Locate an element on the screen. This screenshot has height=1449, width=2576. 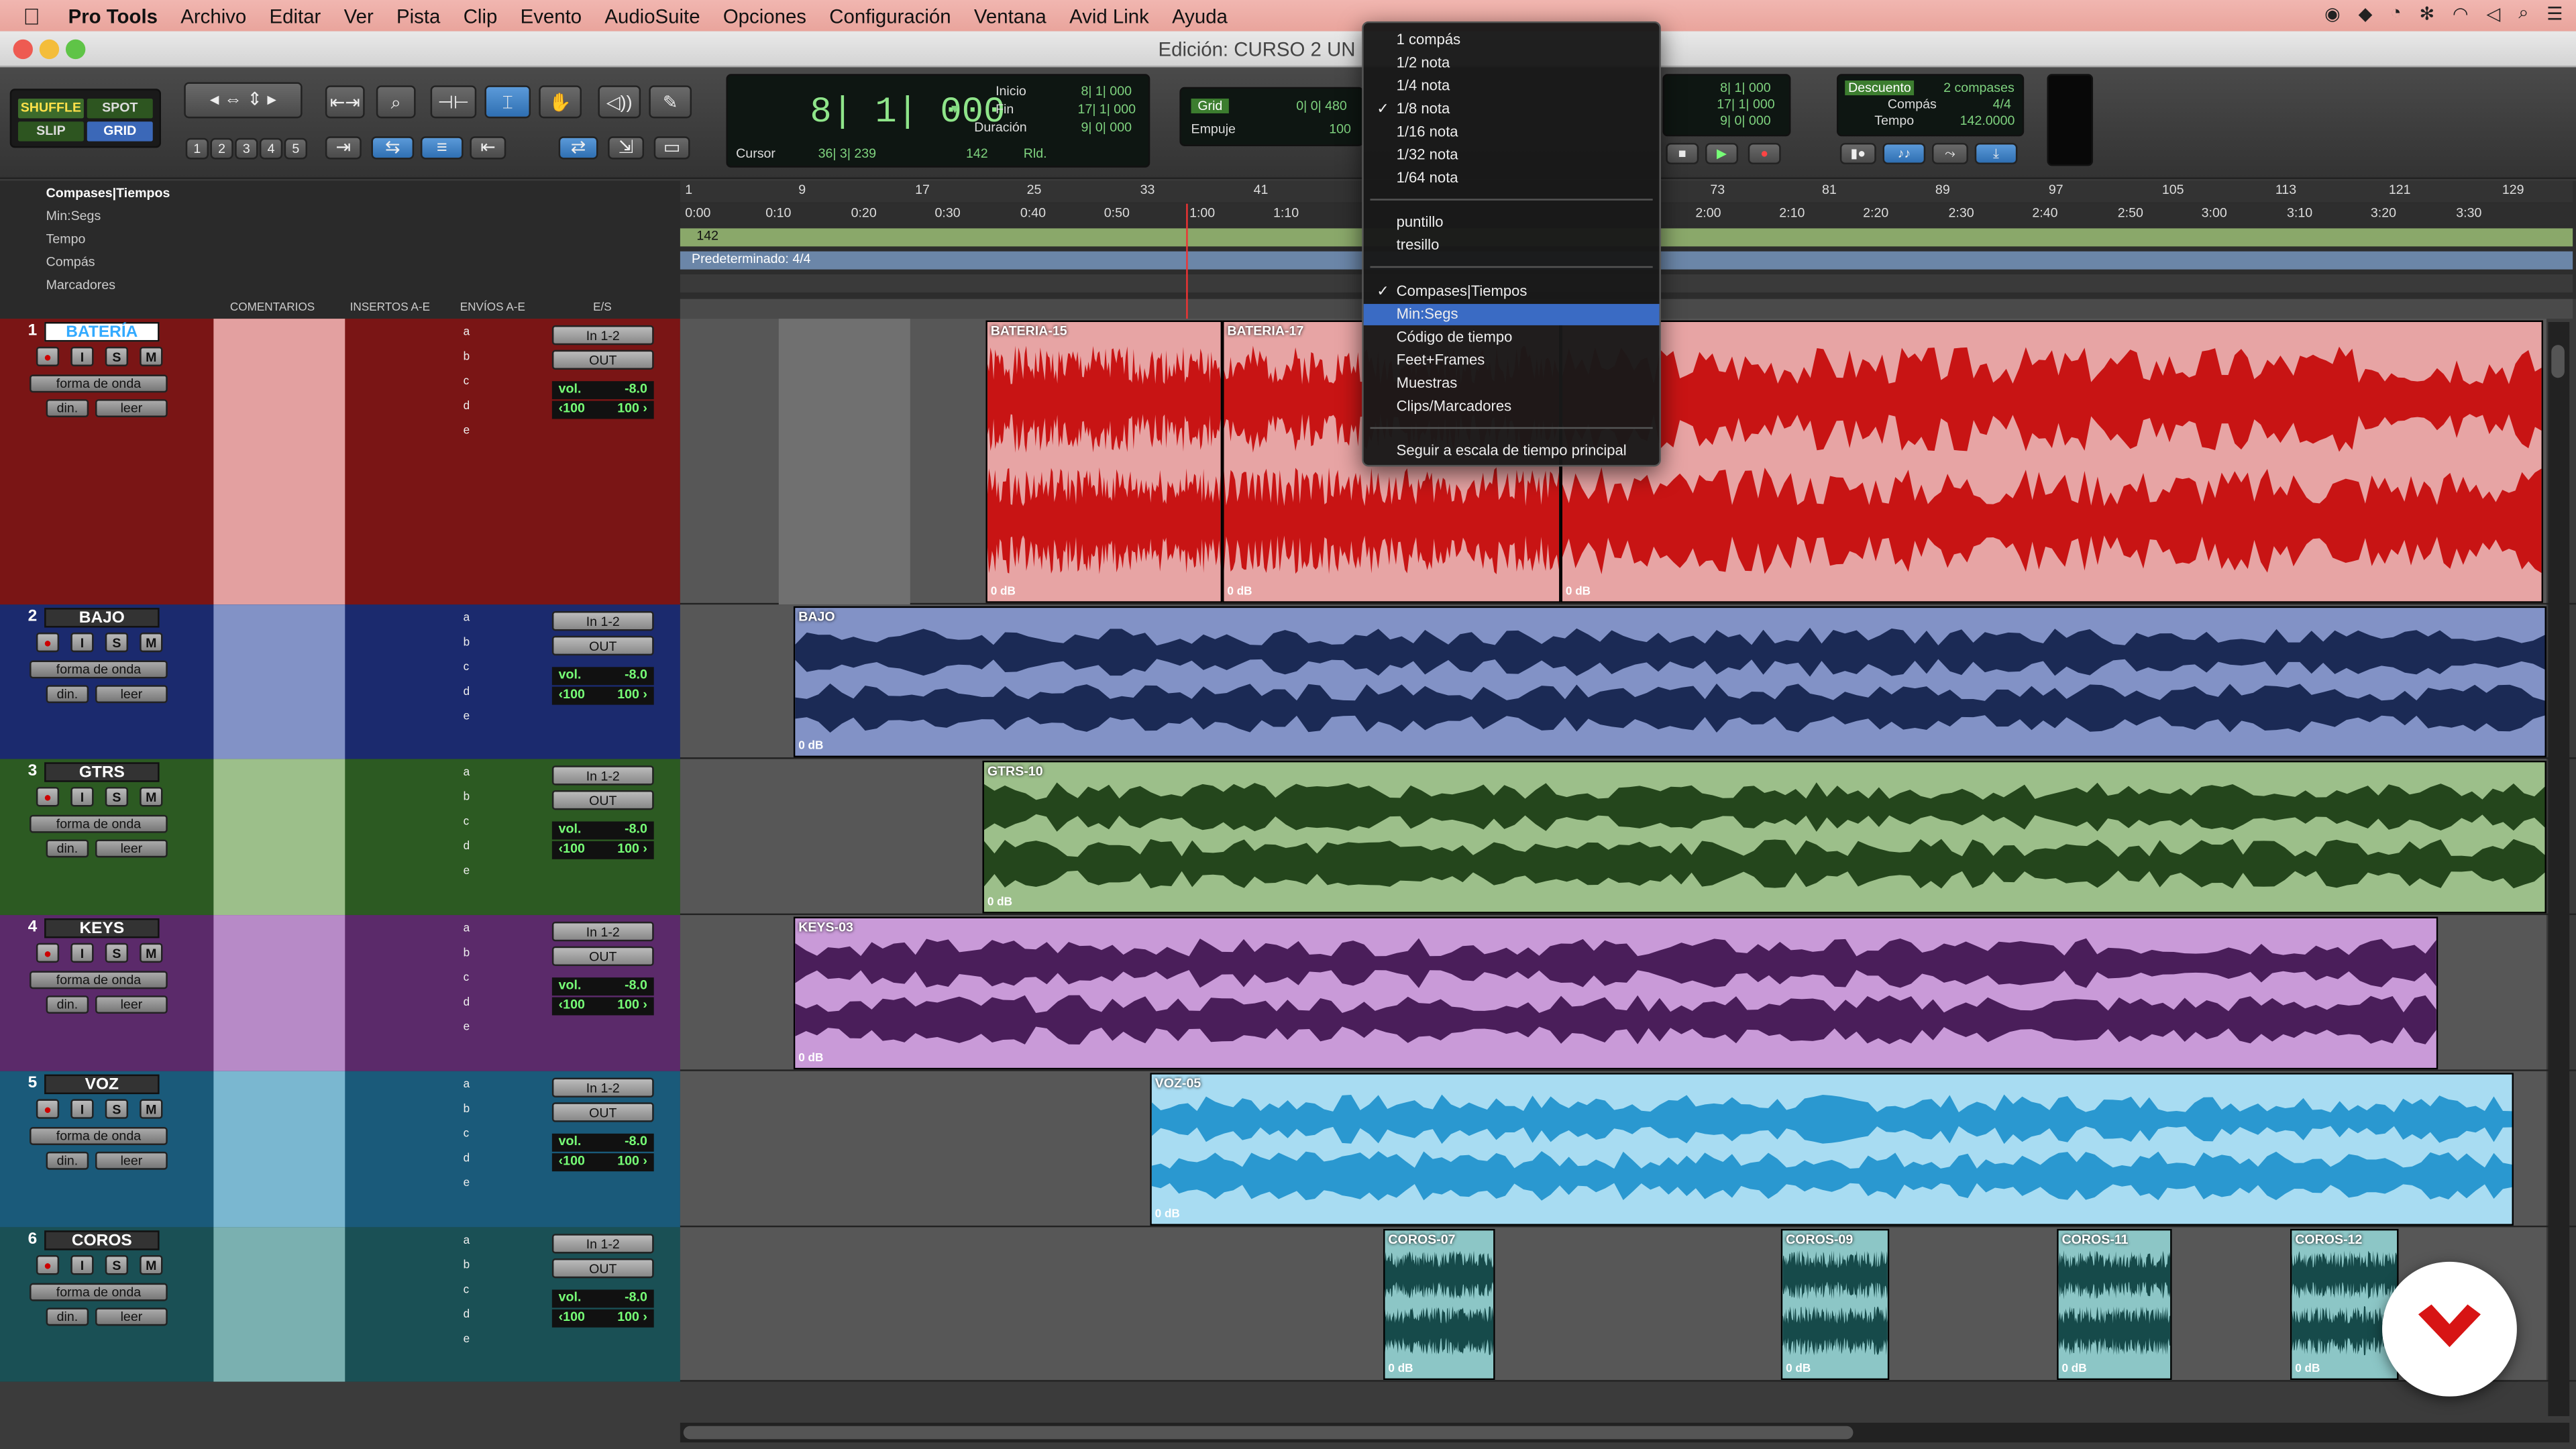
record-enable-button: ● is located at coordinates (48, 642).